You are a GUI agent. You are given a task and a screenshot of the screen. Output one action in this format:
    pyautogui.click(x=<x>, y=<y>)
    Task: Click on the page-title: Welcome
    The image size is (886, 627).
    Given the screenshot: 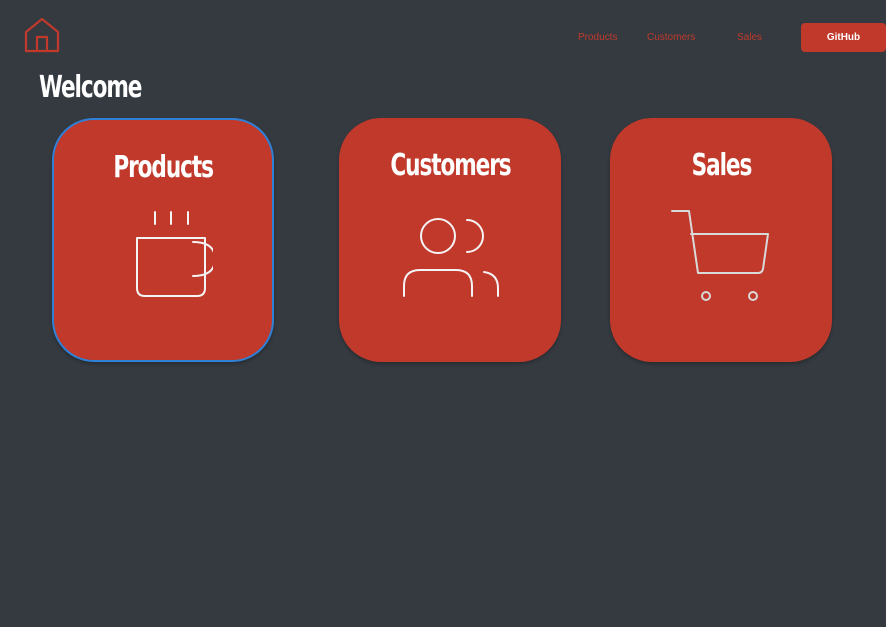 What is the action you would take?
    pyautogui.click(x=90, y=87)
    